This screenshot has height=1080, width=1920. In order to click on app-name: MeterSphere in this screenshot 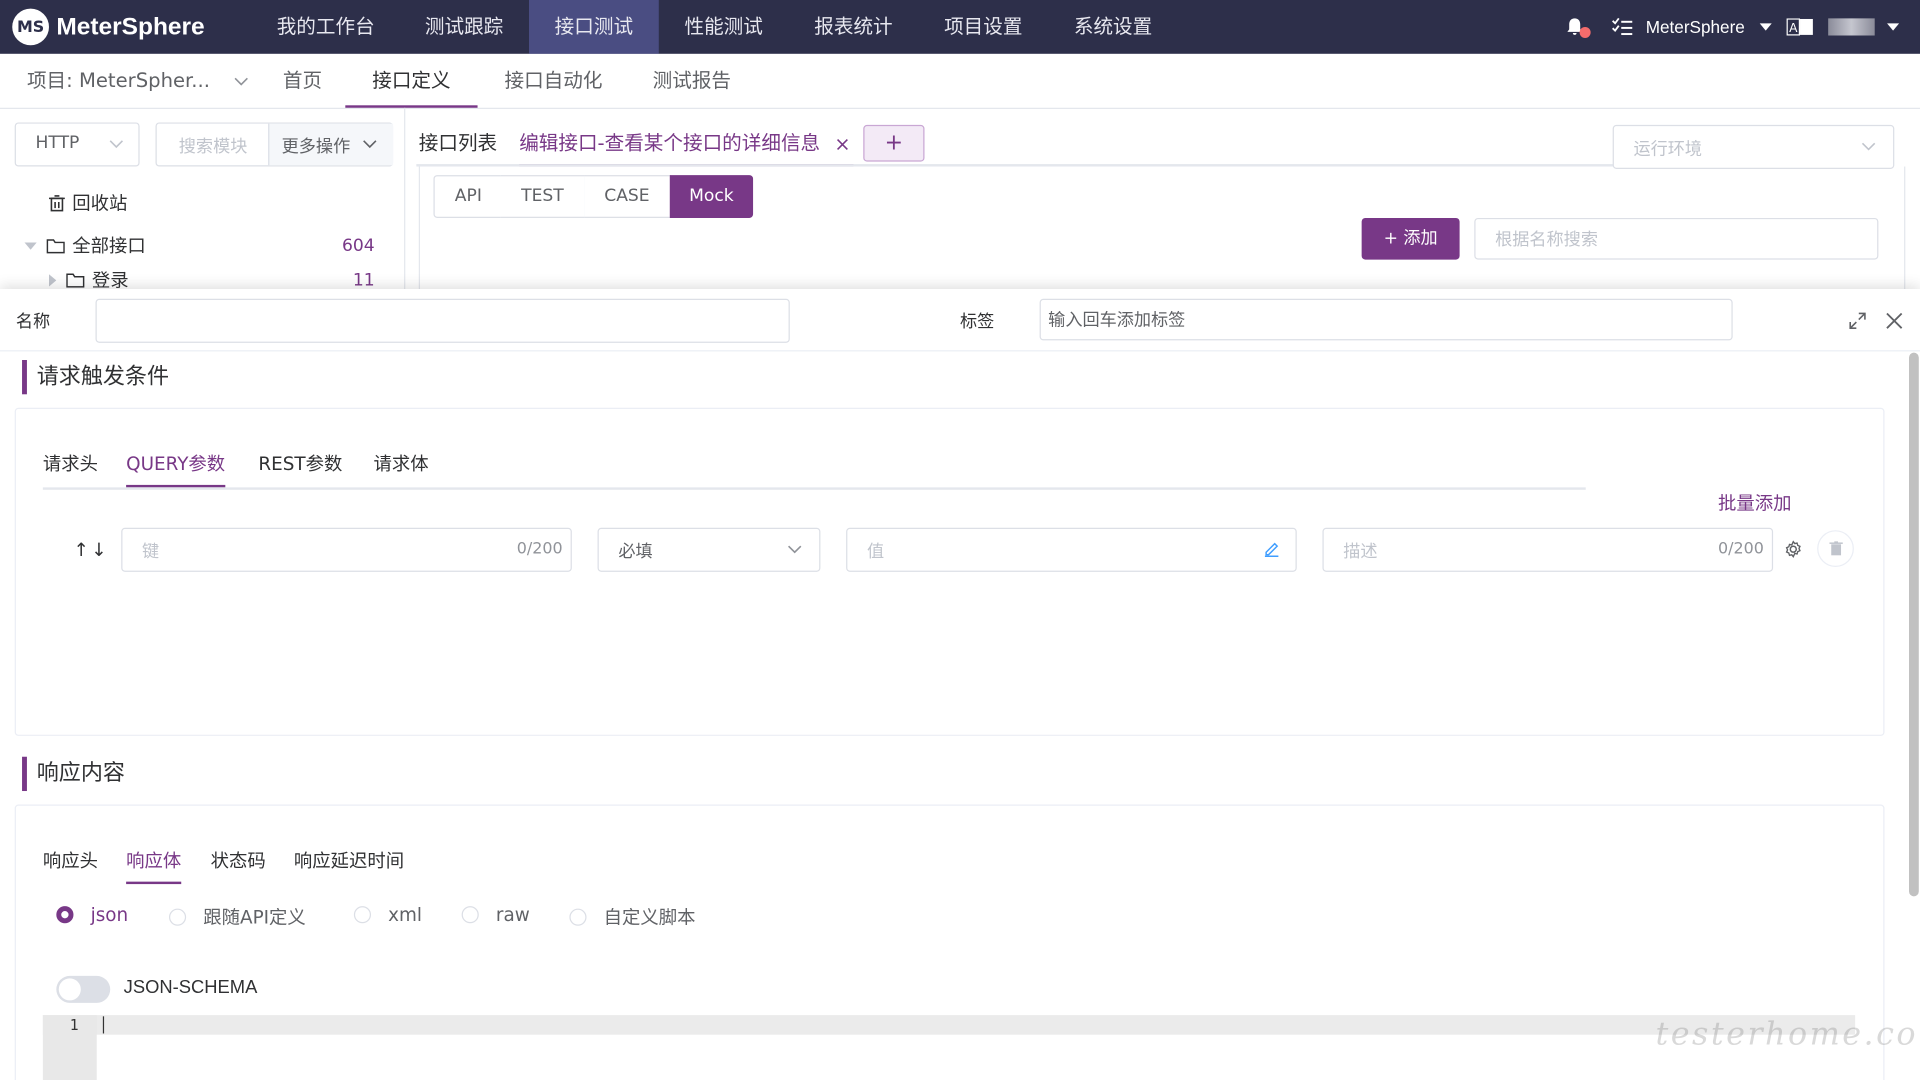, I will do `click(130, 26)`.